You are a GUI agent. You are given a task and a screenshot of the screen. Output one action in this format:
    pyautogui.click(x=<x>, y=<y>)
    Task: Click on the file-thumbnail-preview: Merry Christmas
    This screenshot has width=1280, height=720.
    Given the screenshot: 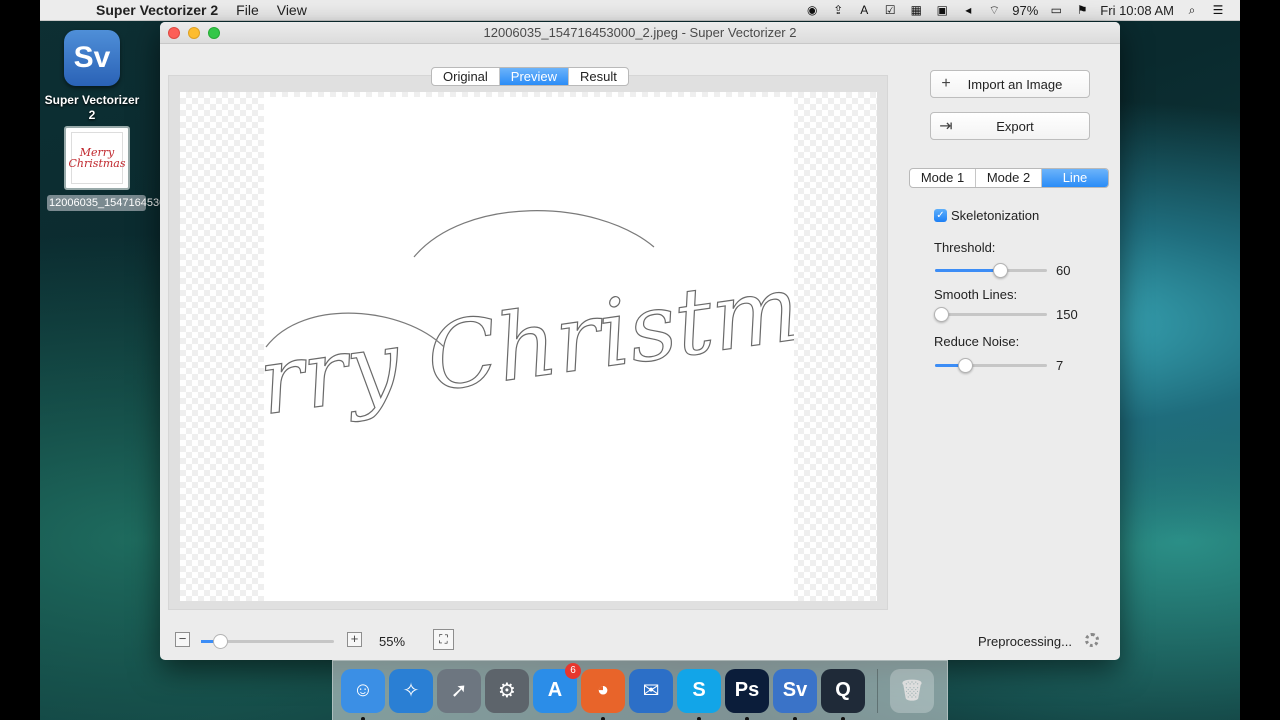 What is the action you would take?
    pyautogui.click(x=97, y=158)
    